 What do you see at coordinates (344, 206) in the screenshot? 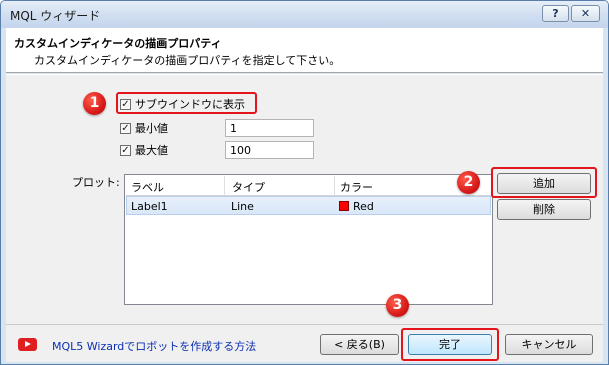
I see `color-swatch-icon` at bounding box center [344, 206].